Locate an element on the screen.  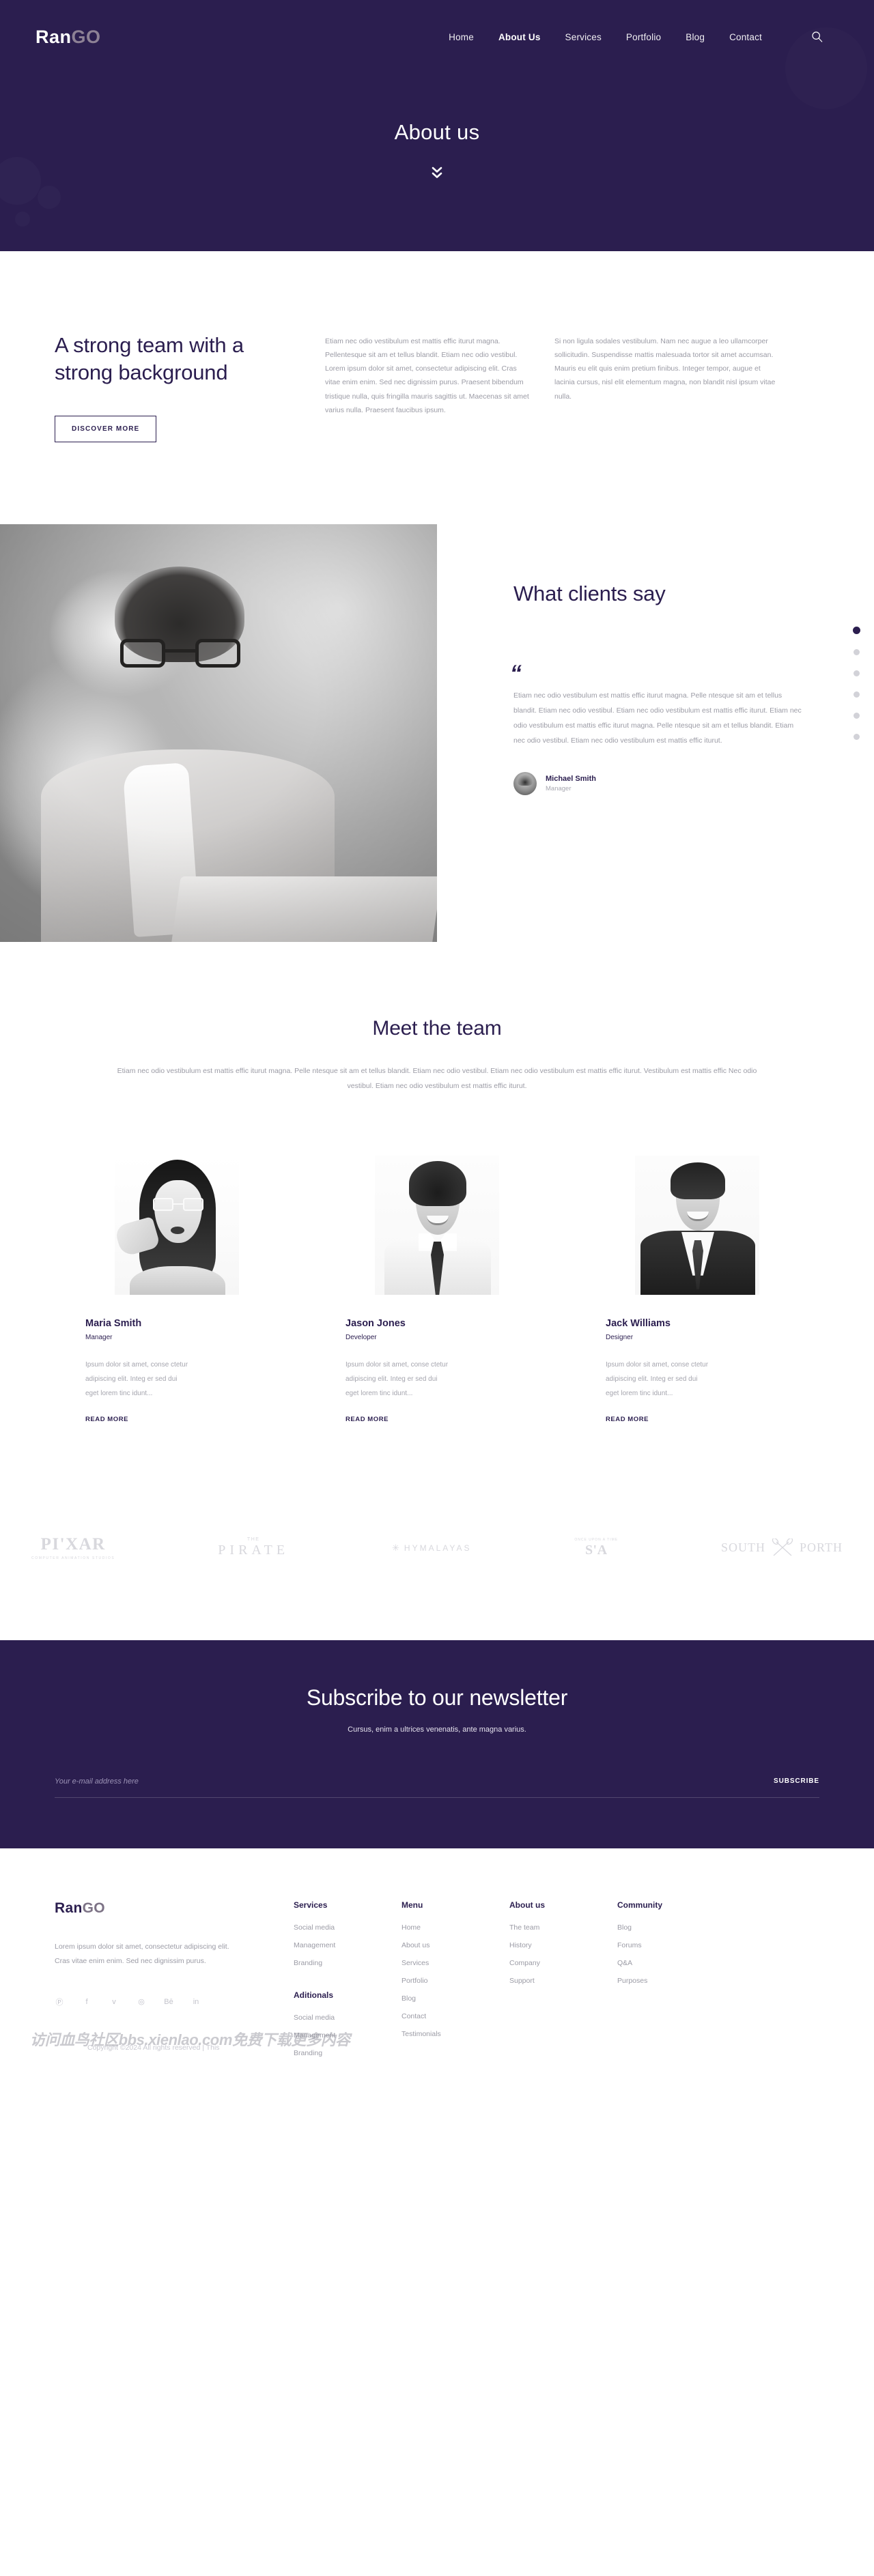
footer-link: Testimonials is located at coordinates (455, 2034).